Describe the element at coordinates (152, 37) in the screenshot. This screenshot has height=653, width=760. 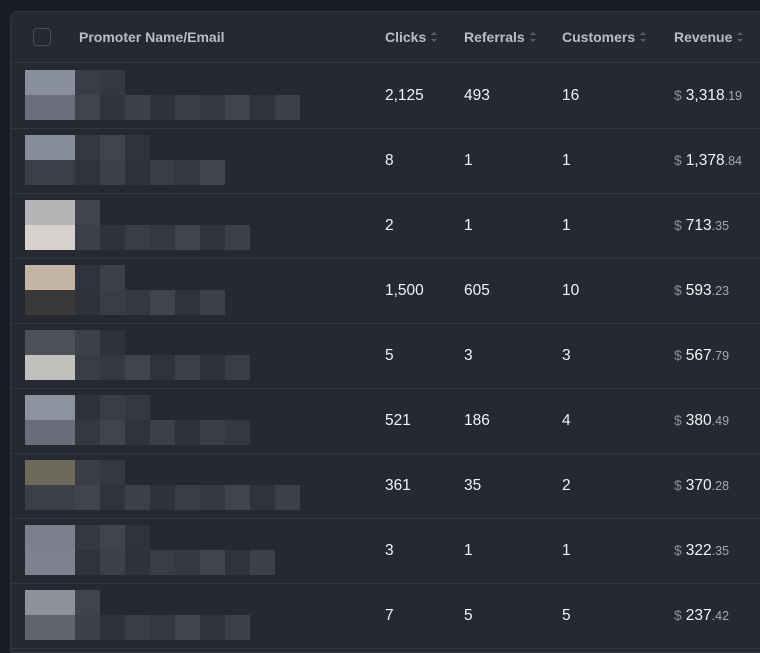
I see `column-header-promoter: Promoter Name/Email` at that location.